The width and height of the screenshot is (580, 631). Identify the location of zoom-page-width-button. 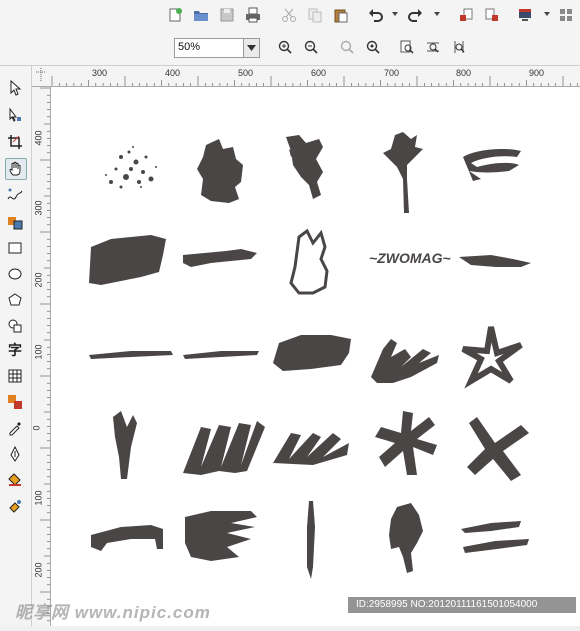
(433, 47).